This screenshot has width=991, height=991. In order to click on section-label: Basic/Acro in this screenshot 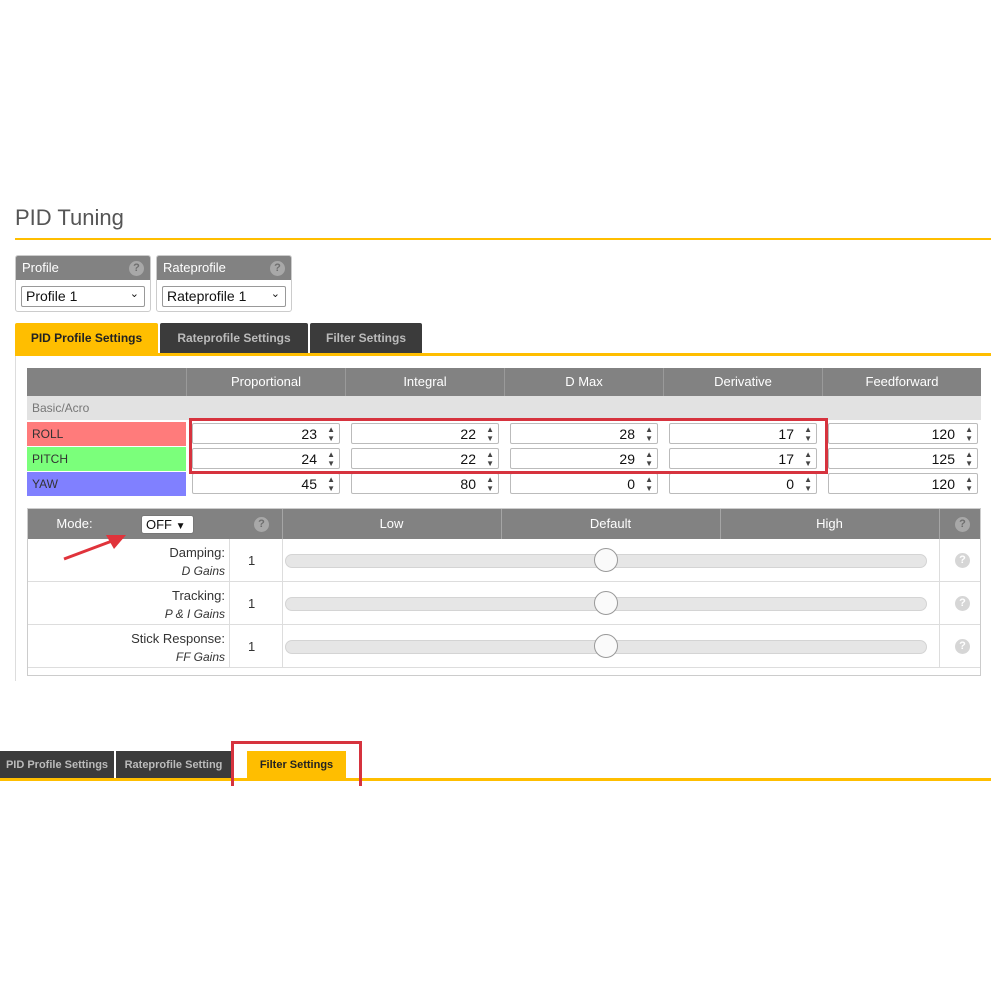, I will do `click(504, 408)`.